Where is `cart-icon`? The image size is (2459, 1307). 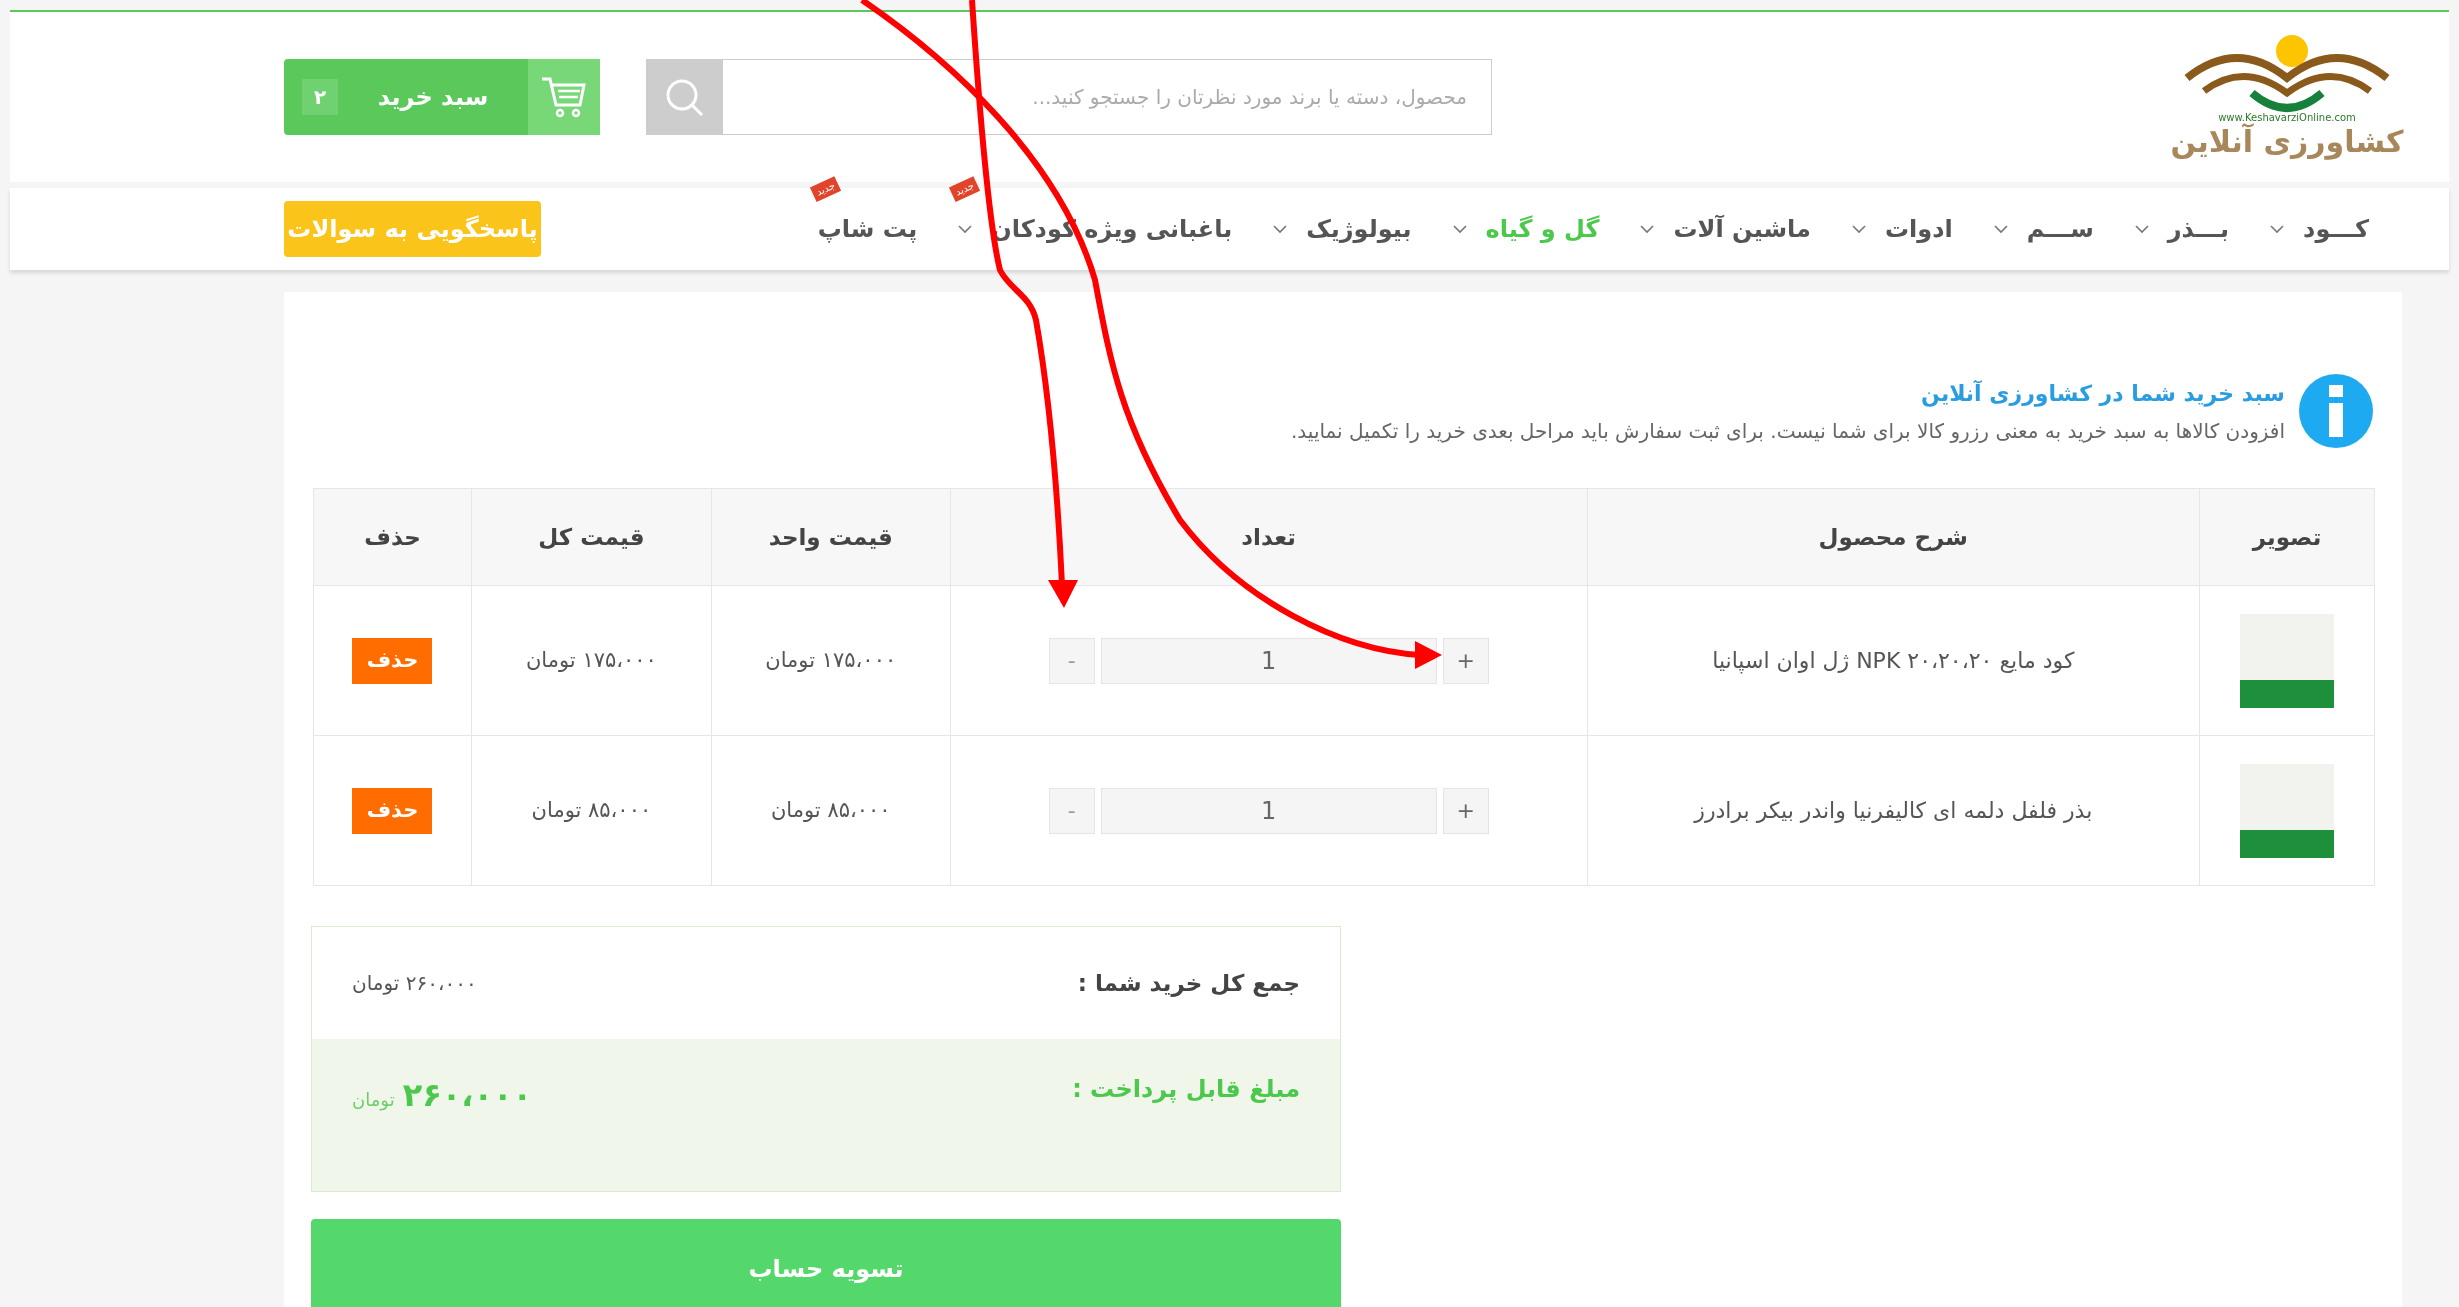 cart-icon is located at coordinates (564, 97).